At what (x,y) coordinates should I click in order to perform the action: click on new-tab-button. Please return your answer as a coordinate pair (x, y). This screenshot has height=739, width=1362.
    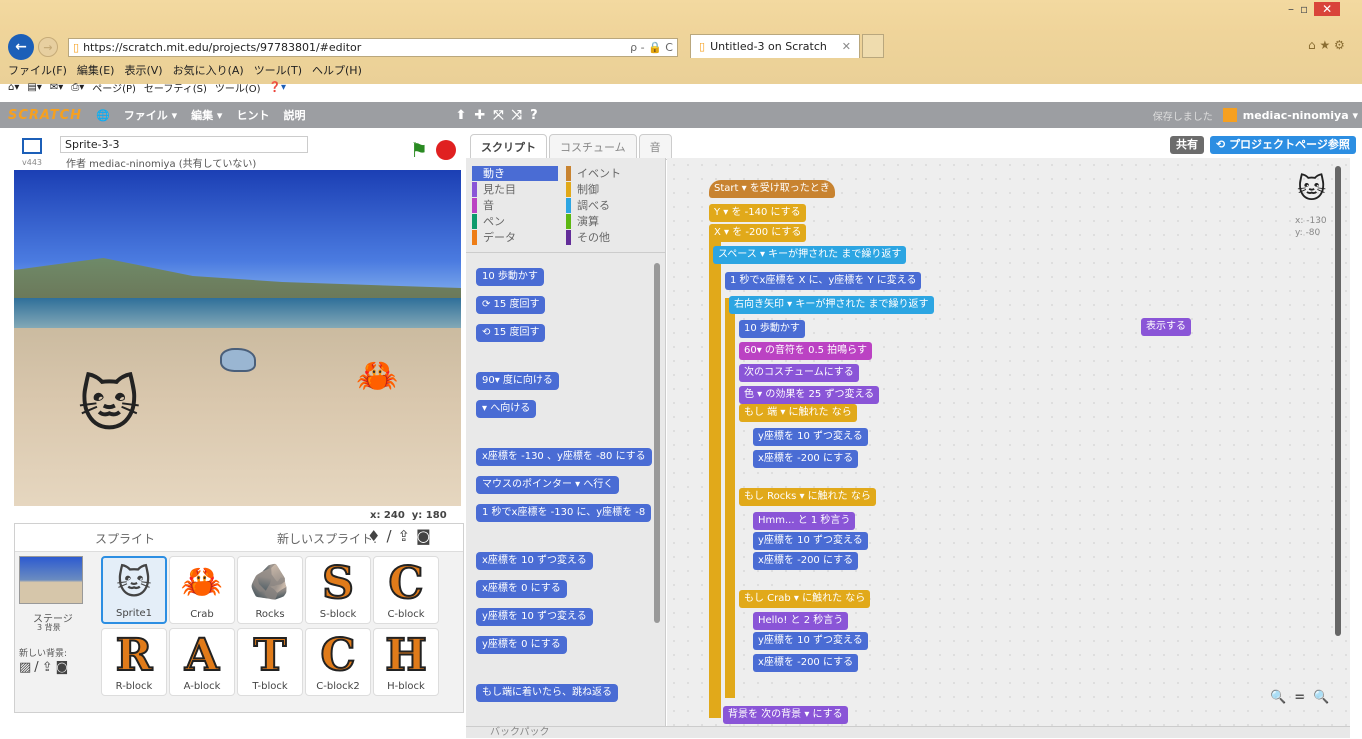
    Looking at the image, I should click on (873, 46).